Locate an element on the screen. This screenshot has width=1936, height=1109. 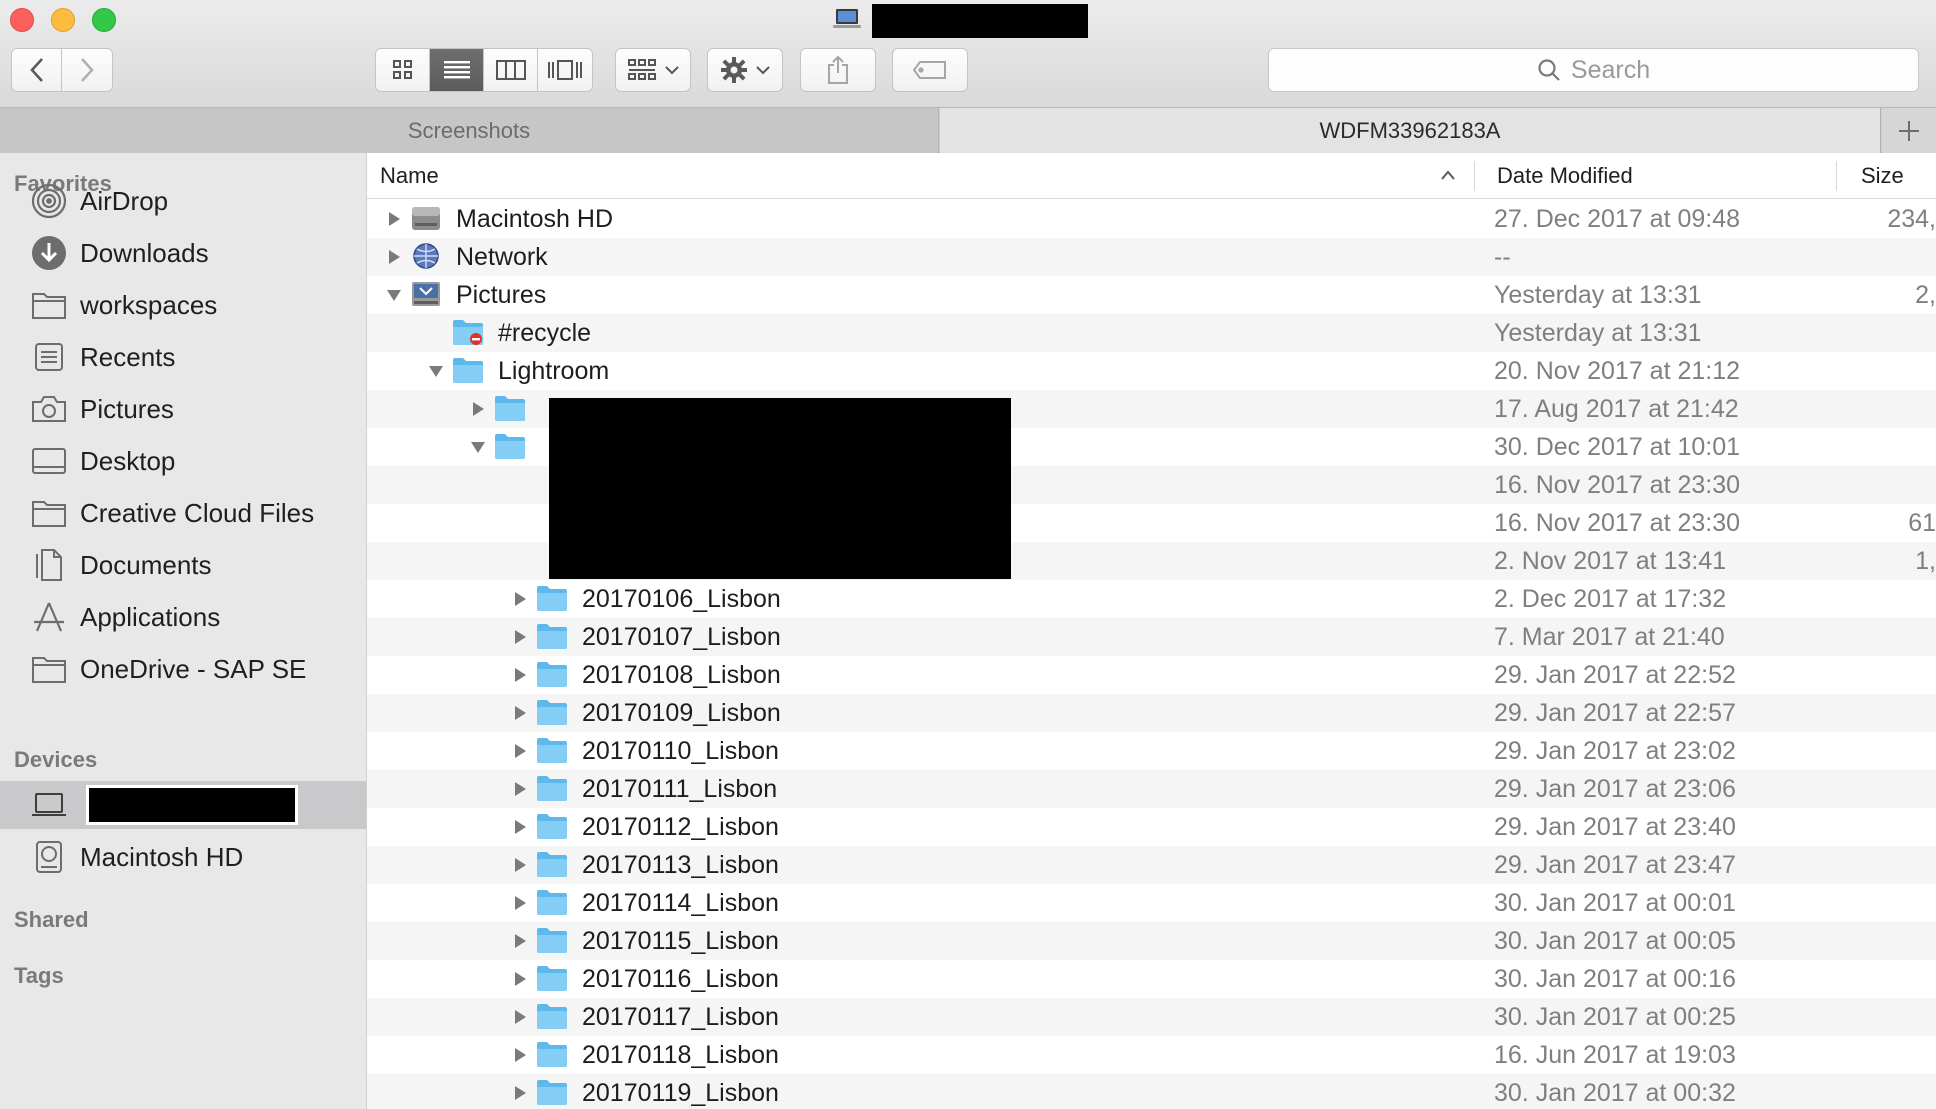
table-row: 20170112_Lisbon 29. Jan 2017 at 23:40 is located at coordinates (1151, 827).